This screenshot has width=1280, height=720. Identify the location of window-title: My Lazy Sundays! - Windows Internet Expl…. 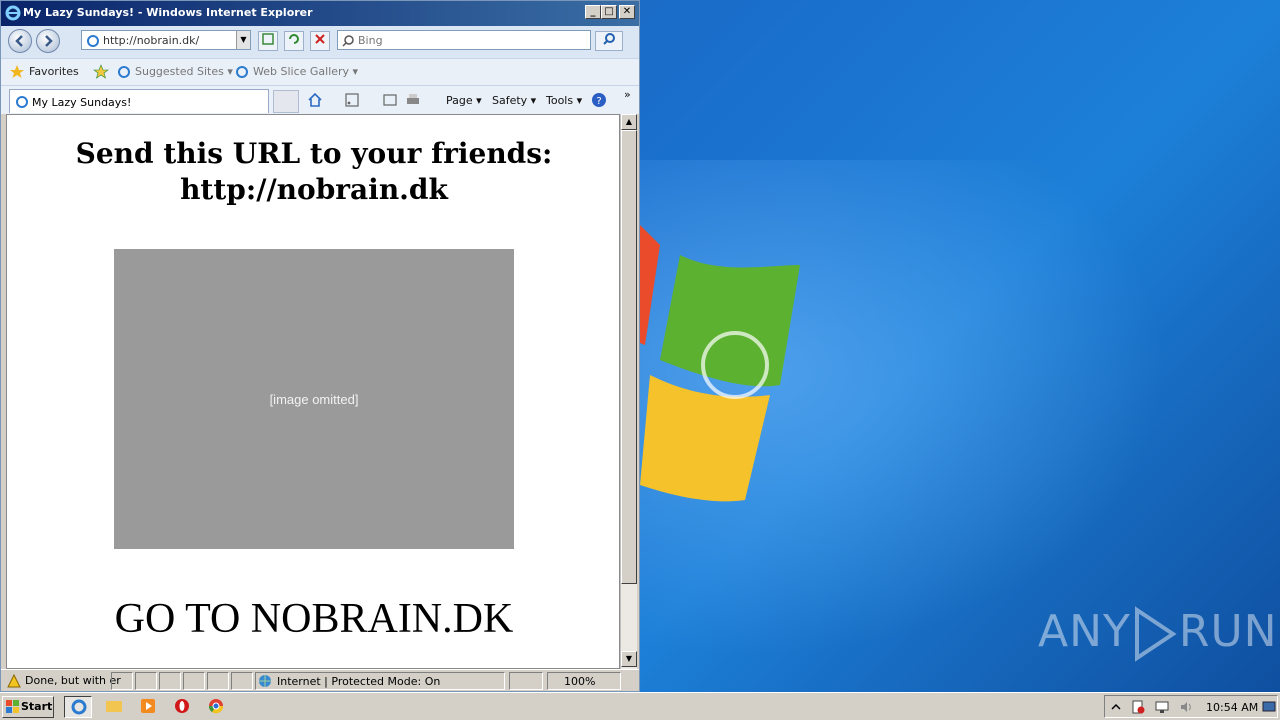
(168, 12).